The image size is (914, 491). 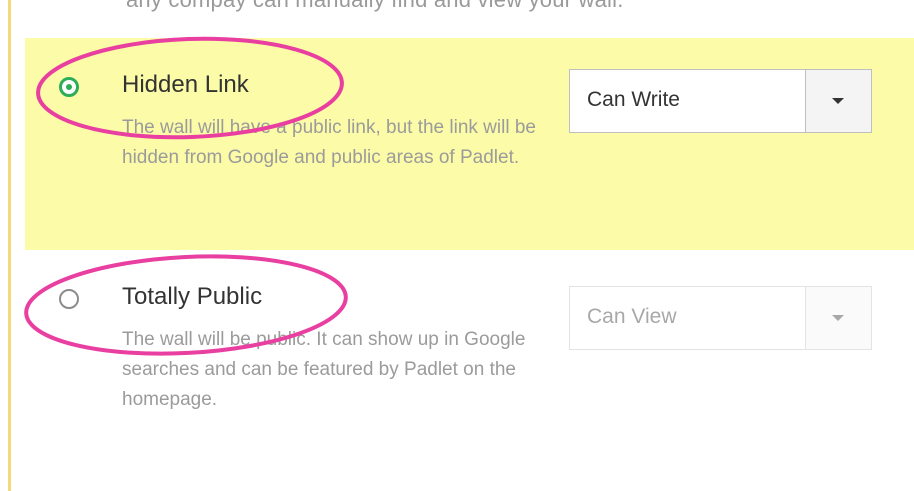 I want to click on radio-hidden-link, so click(x=69, y=87).